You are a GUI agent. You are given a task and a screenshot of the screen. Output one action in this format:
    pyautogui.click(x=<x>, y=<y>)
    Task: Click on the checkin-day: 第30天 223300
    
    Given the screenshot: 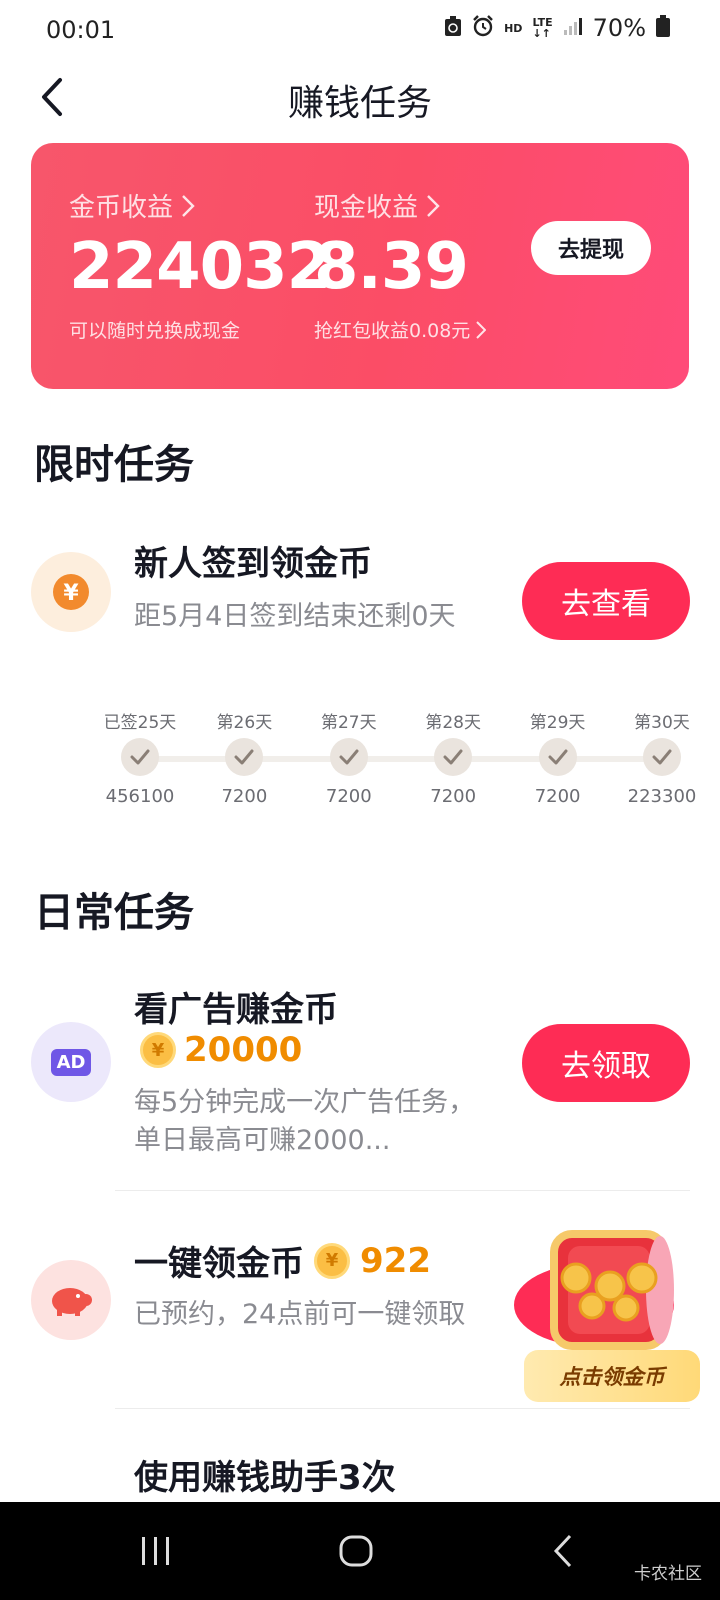 What is the action you would take?
    pyautogui.click(x=662, y=757)
    